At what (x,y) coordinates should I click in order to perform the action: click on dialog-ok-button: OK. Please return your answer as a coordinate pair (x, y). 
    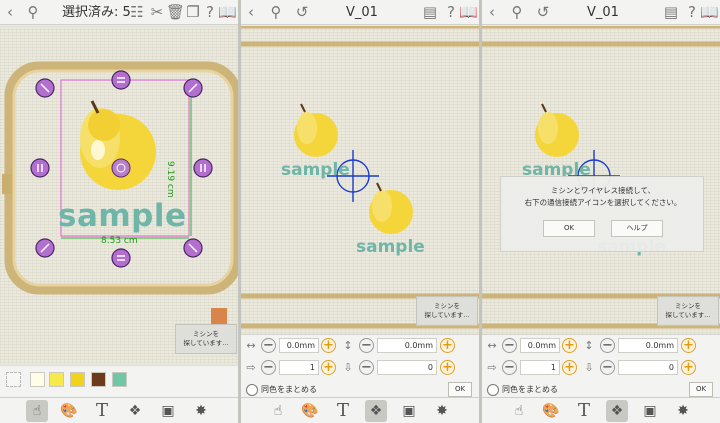
    Looking at the image, I should click on (569, 228).